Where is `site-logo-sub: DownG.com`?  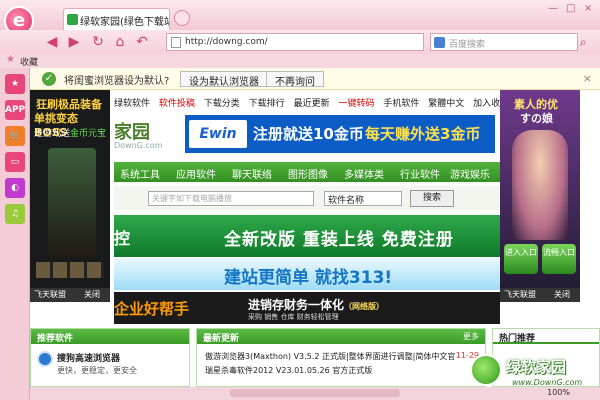
site-logo-sub: DownG.com is located at coordinates (138, 145).